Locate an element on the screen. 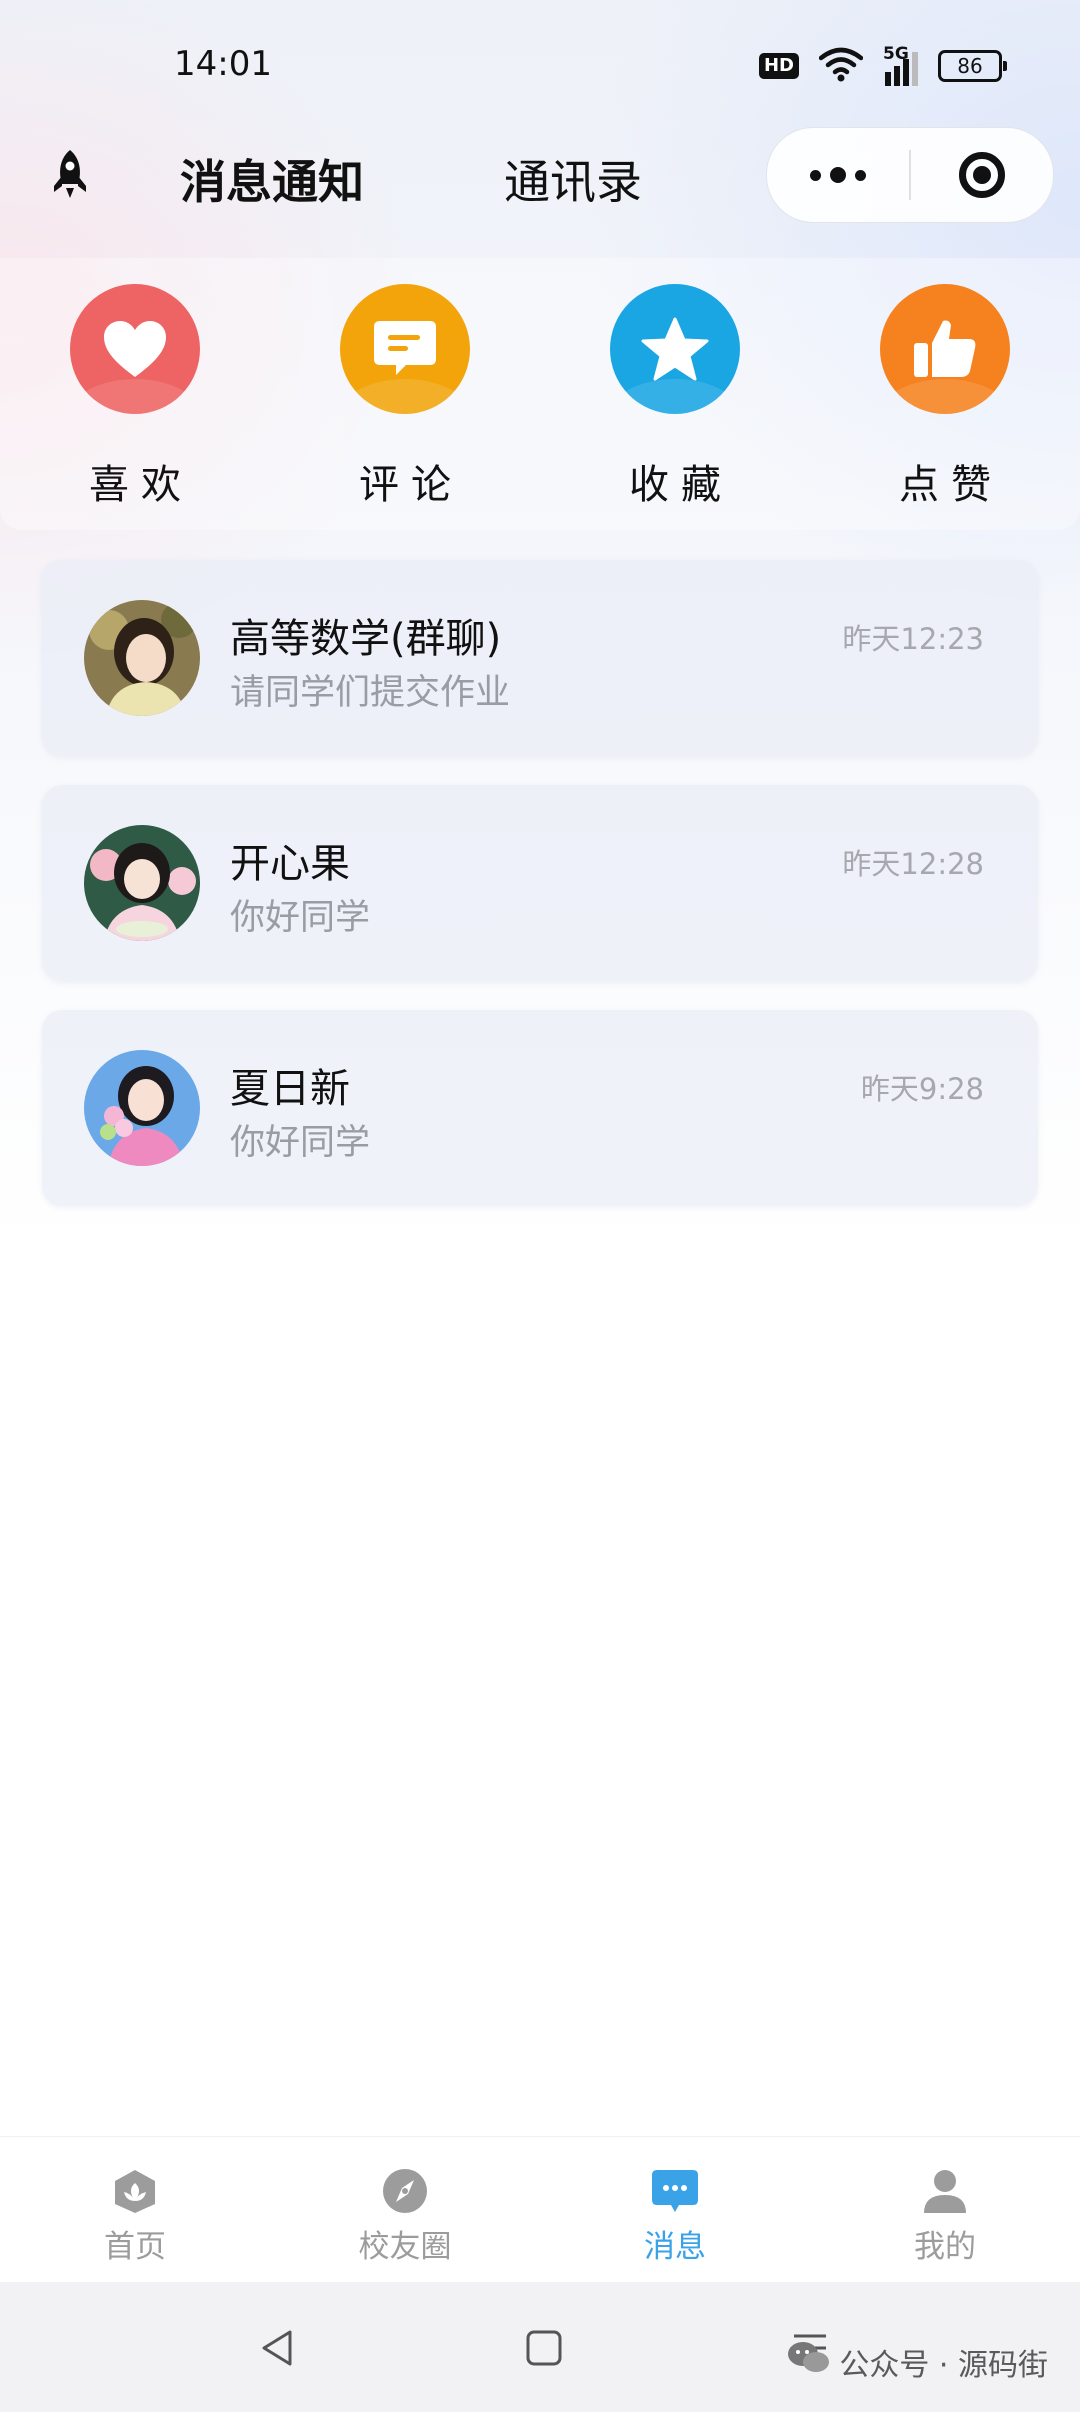  cellular-signal-icon: 5G is located at coordinates (900, 65).